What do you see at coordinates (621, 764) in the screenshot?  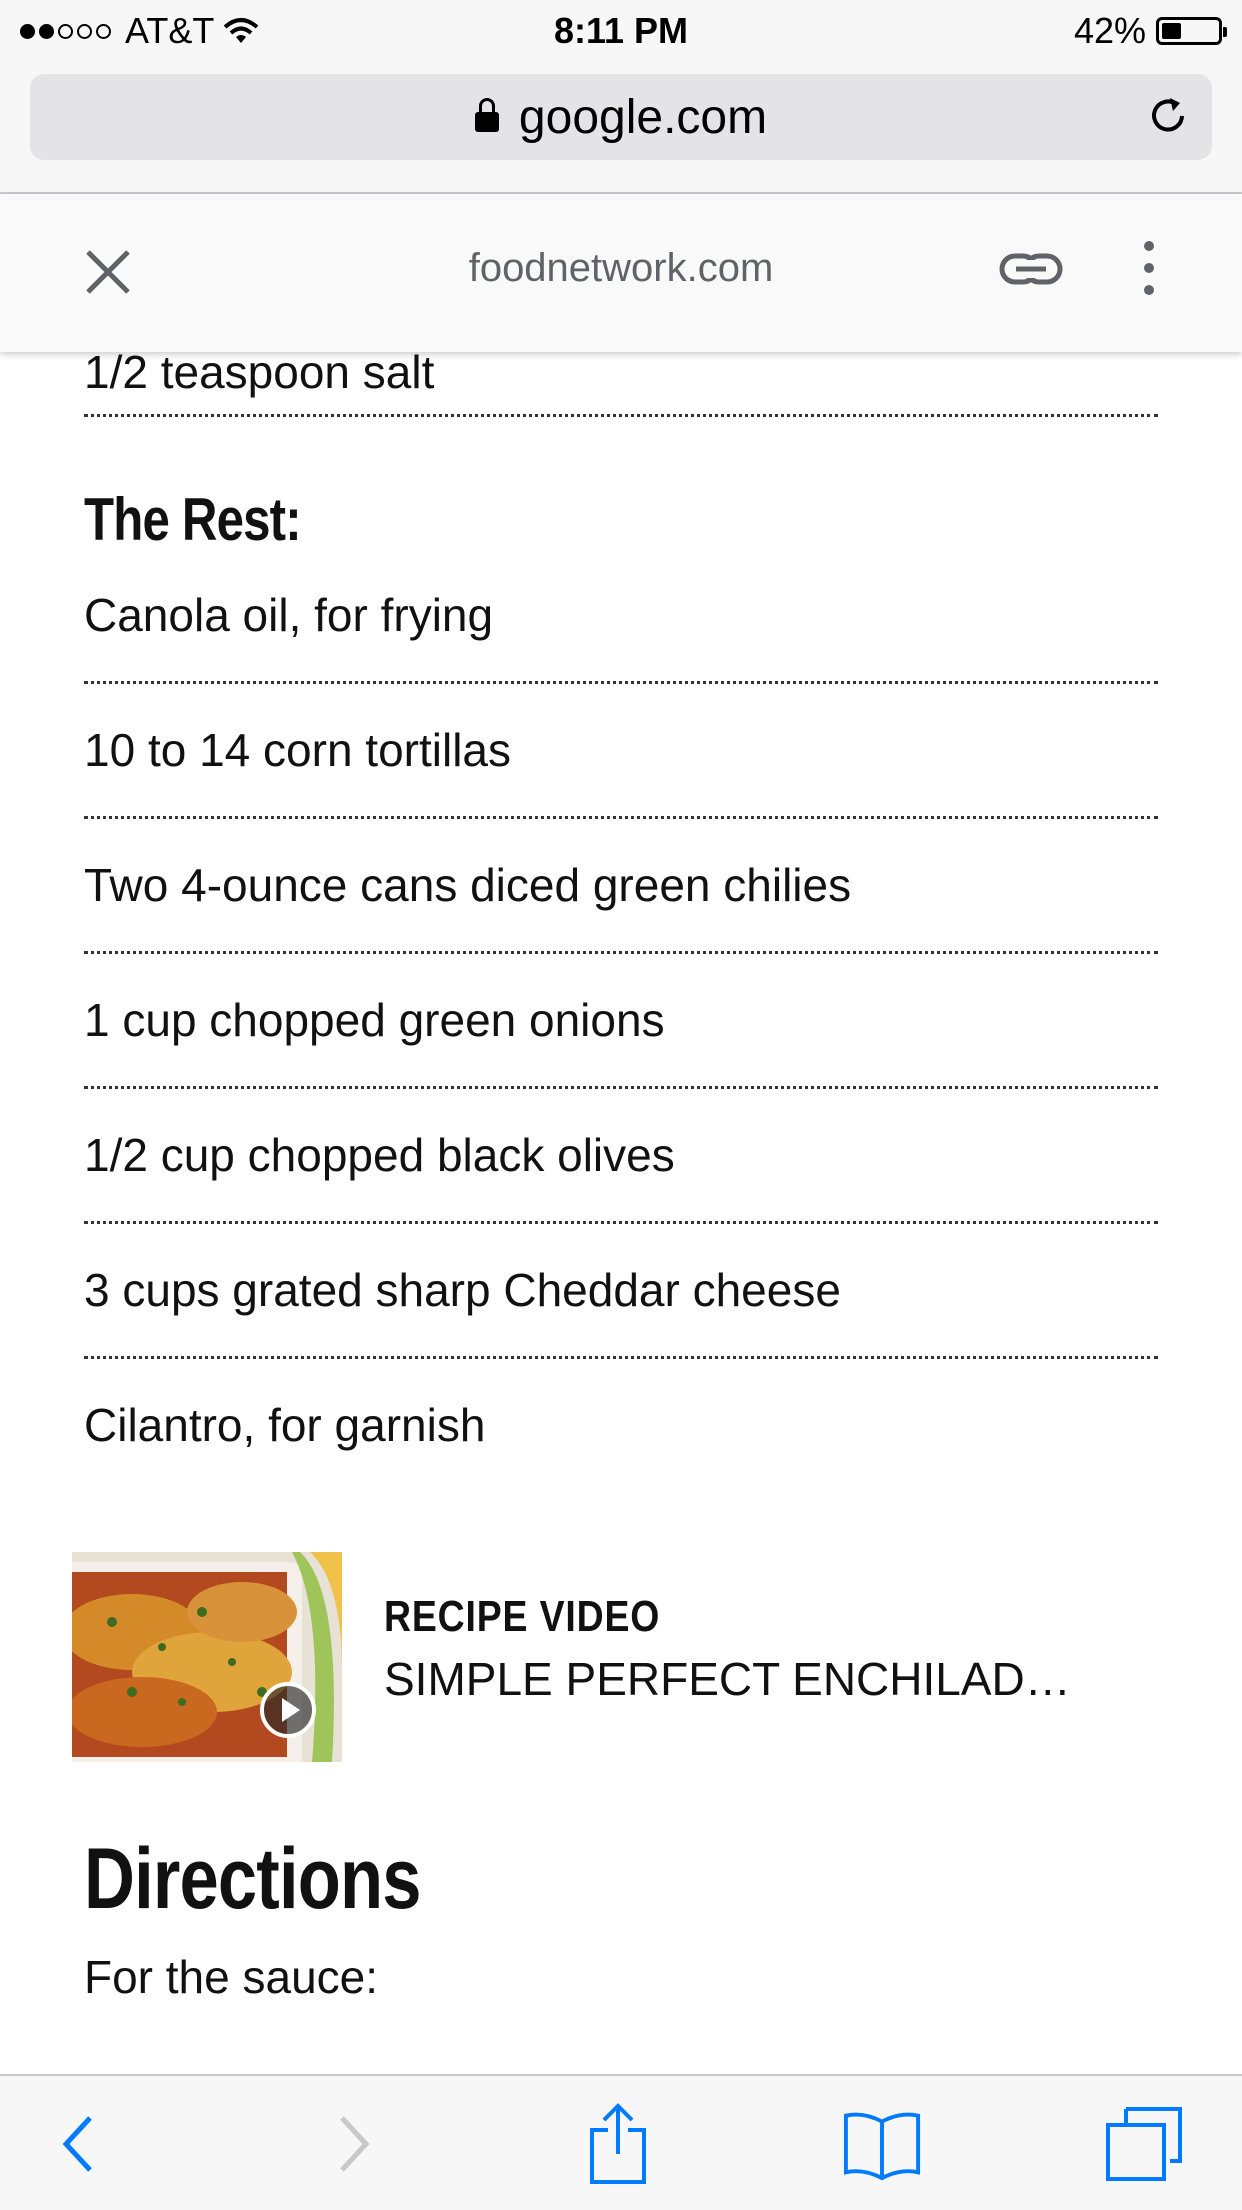 I see `ingredient-item: 10 to 14 corn tortillas` at bounding box center [621, 764].